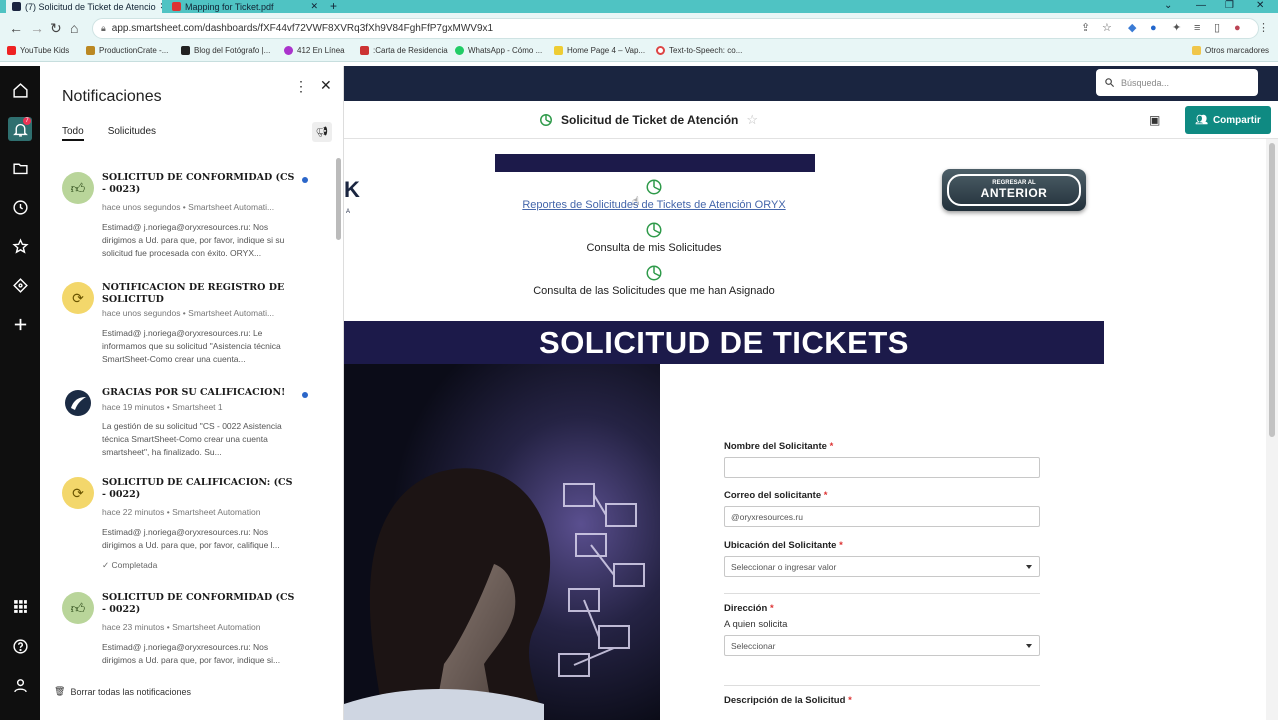 This screenshot has width=1278, height=720. What do you see at coordinates (84, 6) in the screenshot?
I see `browser-tab-active: (7) Solicitud de Ticket de Atencio ✕` at bounding box center [84, 6].